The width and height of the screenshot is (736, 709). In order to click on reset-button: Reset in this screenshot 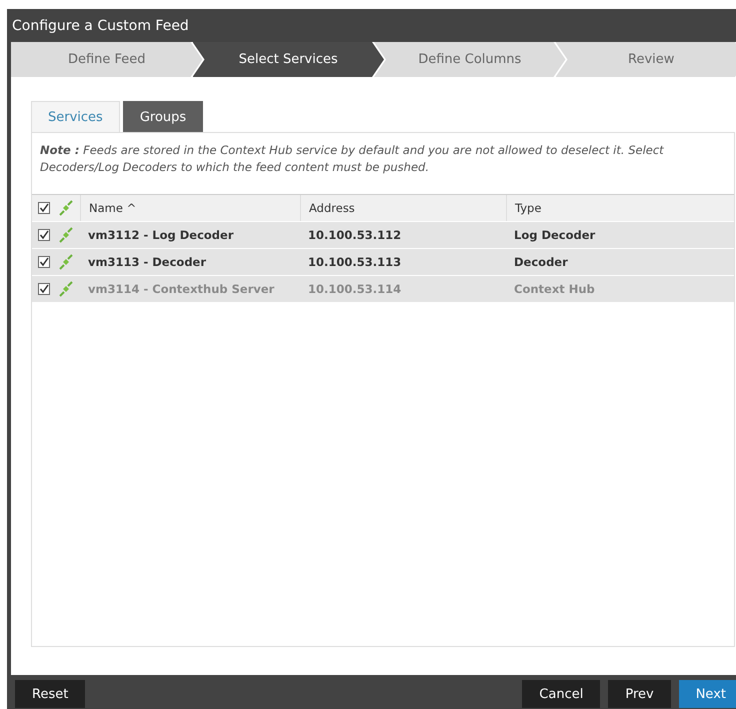, I will do `click(50, 694)`.